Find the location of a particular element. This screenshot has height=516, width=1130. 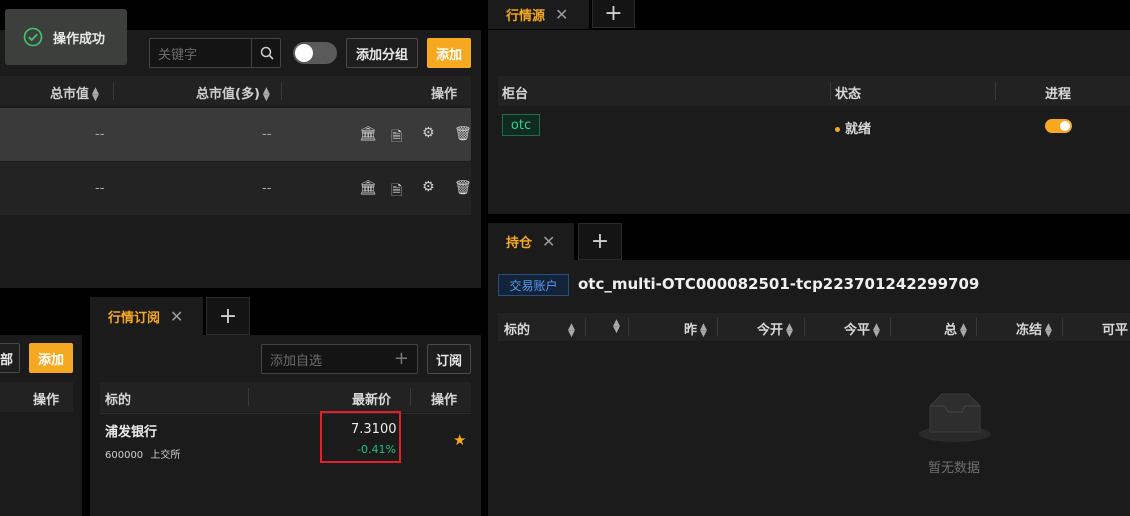

counter-tag: otc is located at coordinates (521, 125).